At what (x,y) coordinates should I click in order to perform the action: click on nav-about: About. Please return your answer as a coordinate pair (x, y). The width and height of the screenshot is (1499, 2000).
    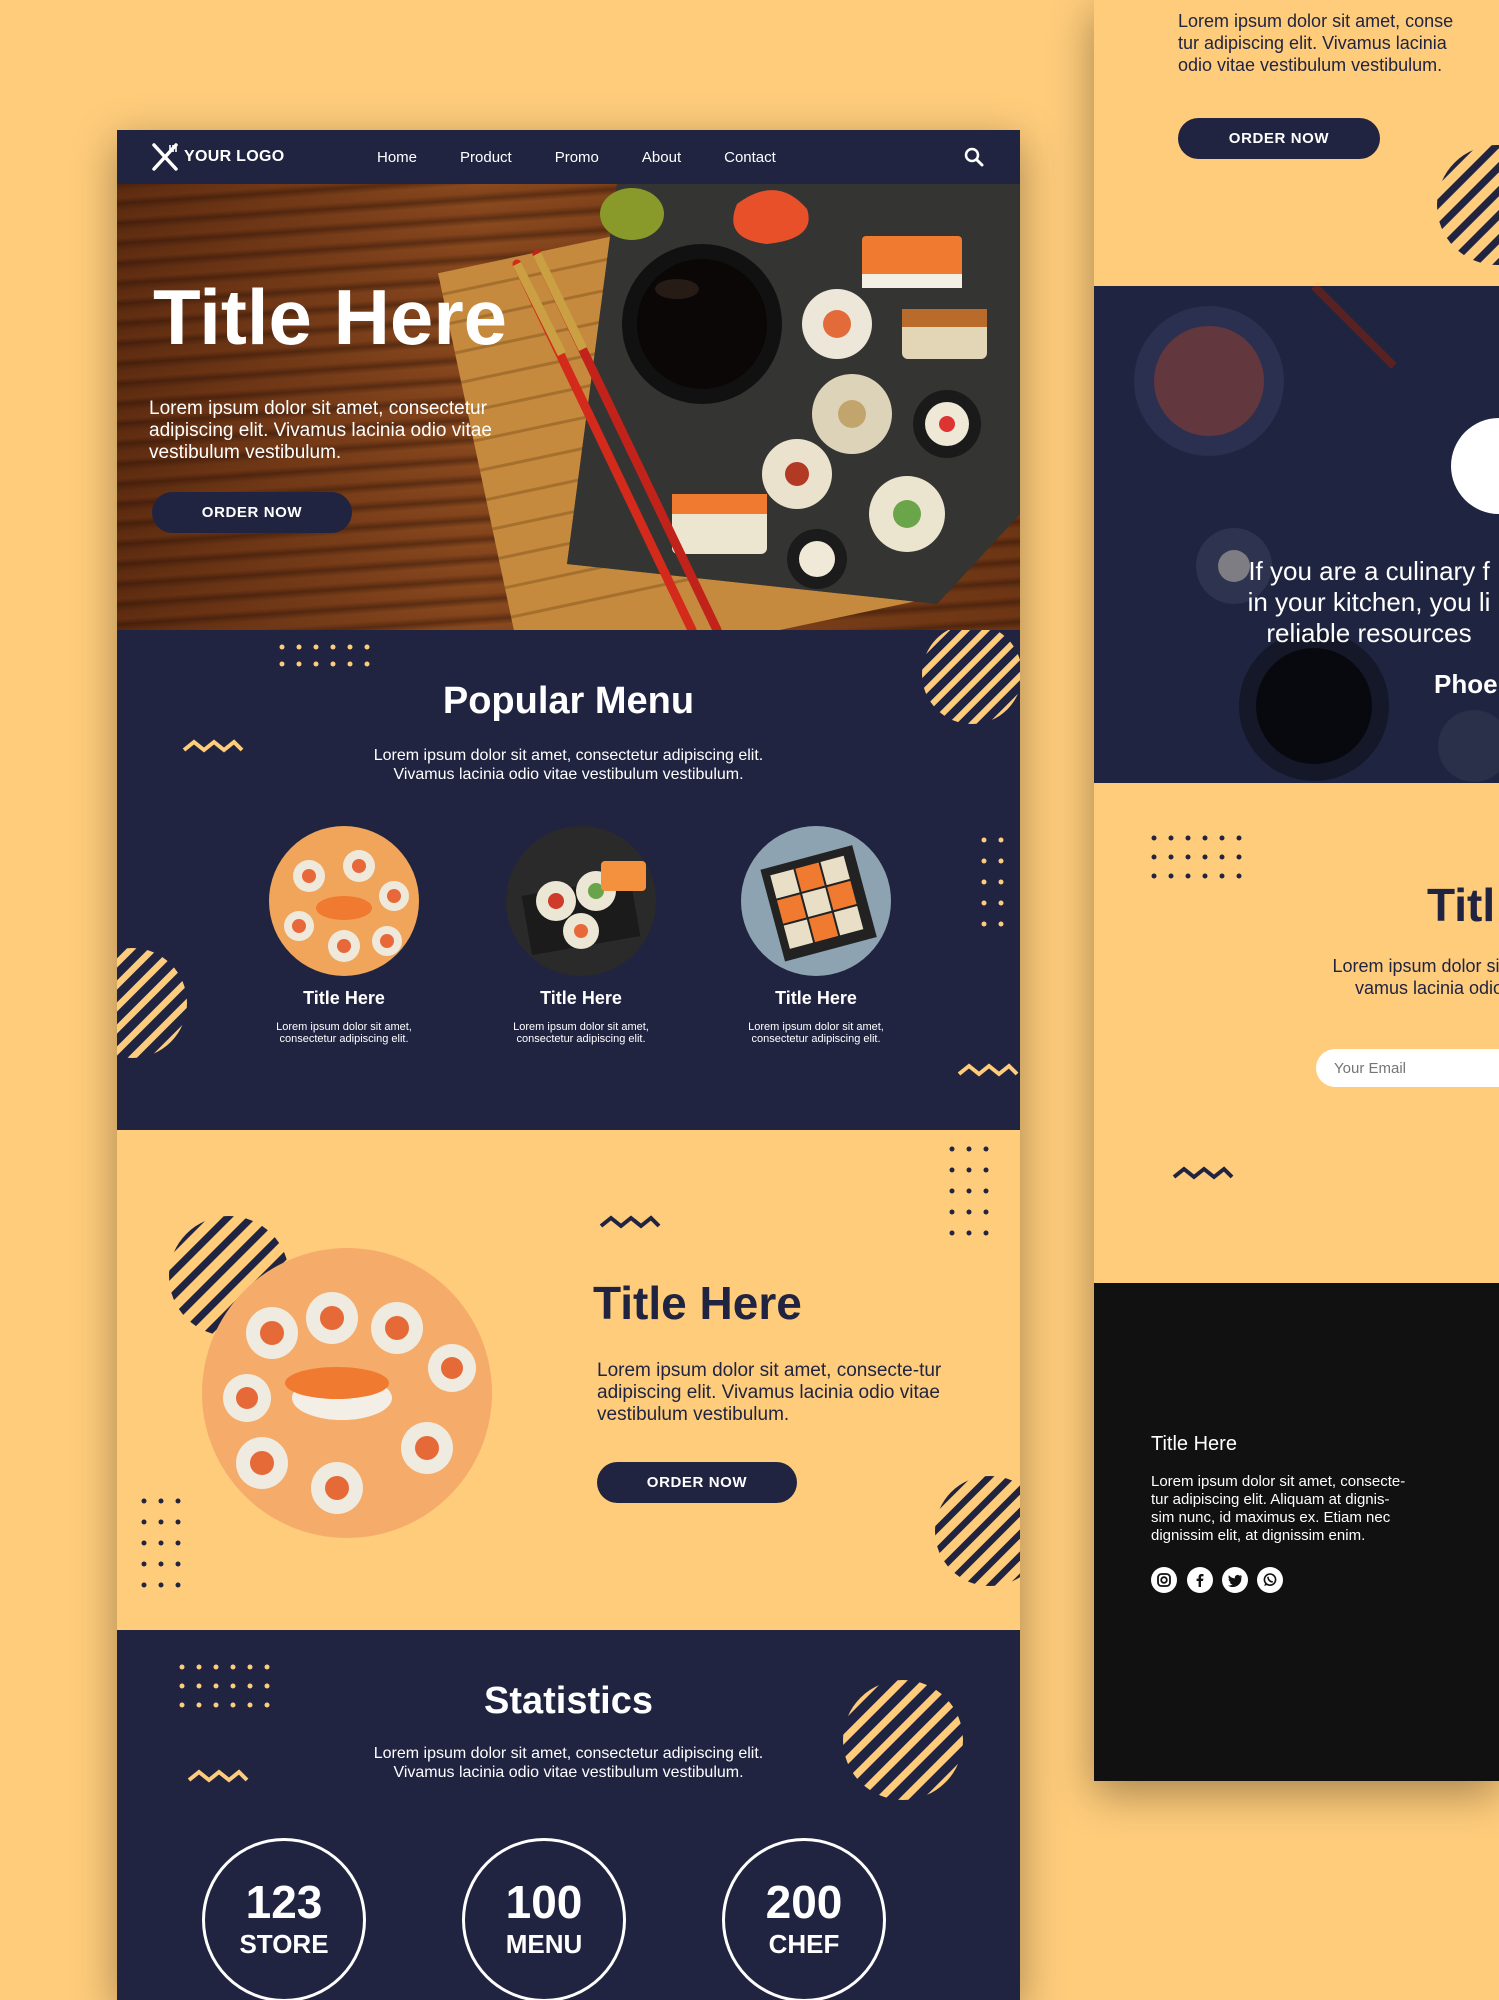
    Looking at the image, I should click on (661, 157).